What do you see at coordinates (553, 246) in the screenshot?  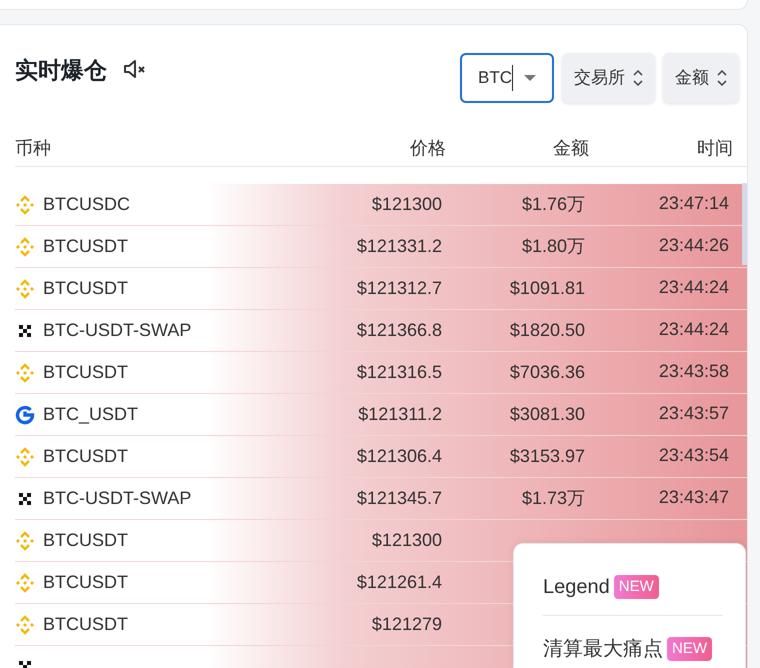 I see `table-cell: $1.80万` at bounding box center [553, 246].